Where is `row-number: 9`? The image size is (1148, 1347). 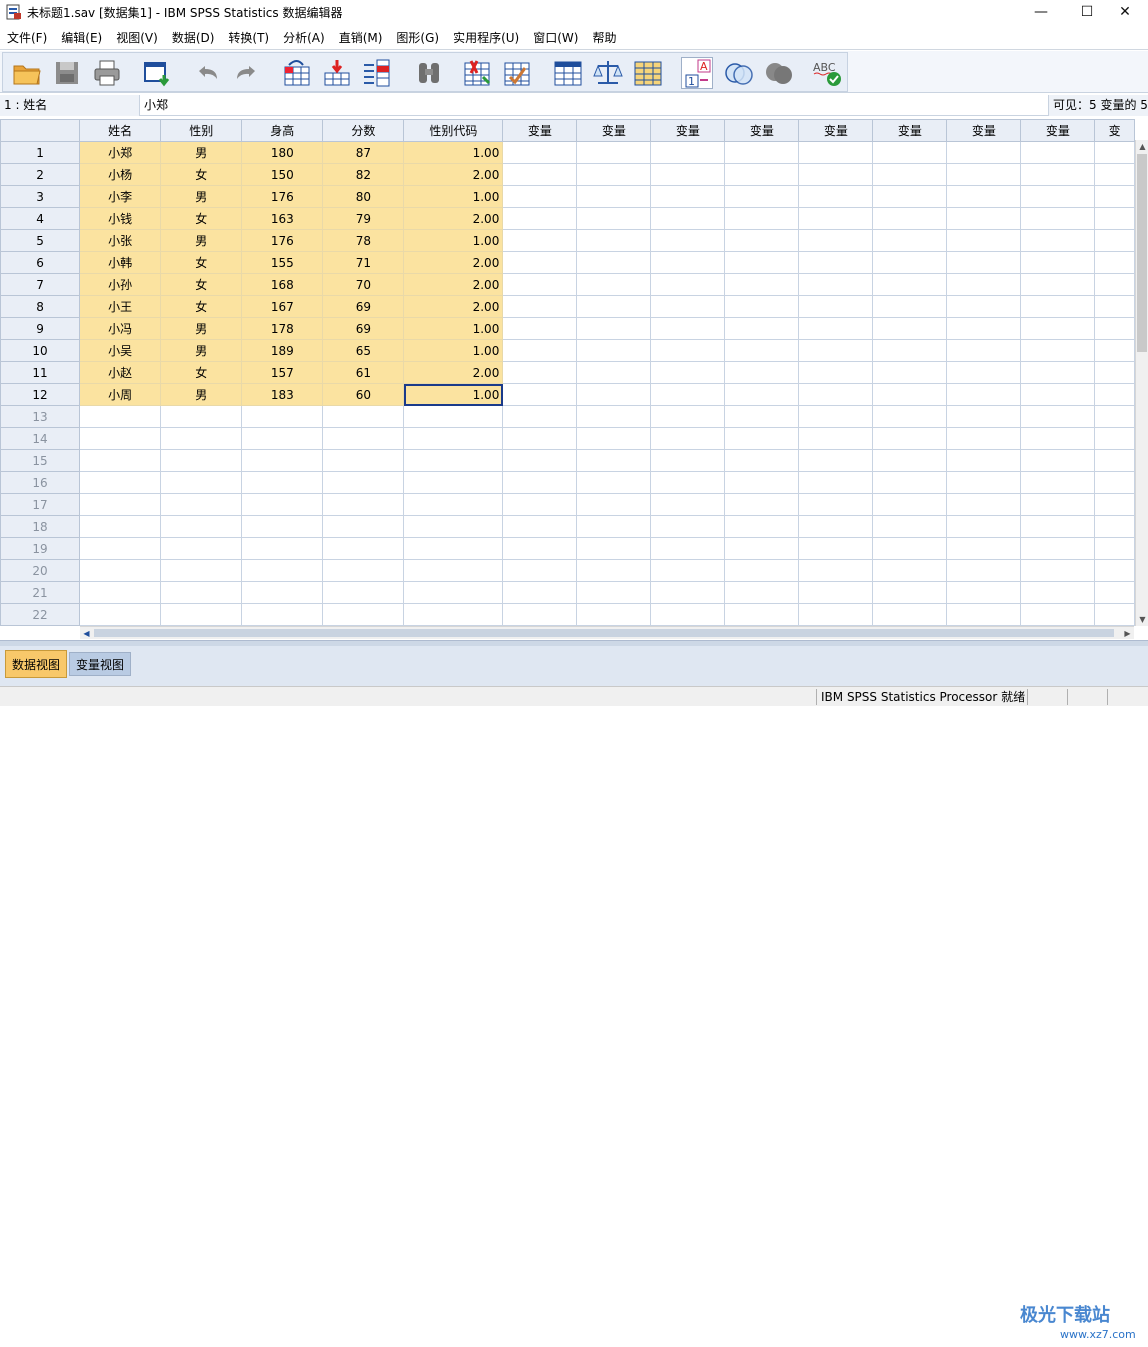 row-number: 9 is located at coordinates (40, 328).